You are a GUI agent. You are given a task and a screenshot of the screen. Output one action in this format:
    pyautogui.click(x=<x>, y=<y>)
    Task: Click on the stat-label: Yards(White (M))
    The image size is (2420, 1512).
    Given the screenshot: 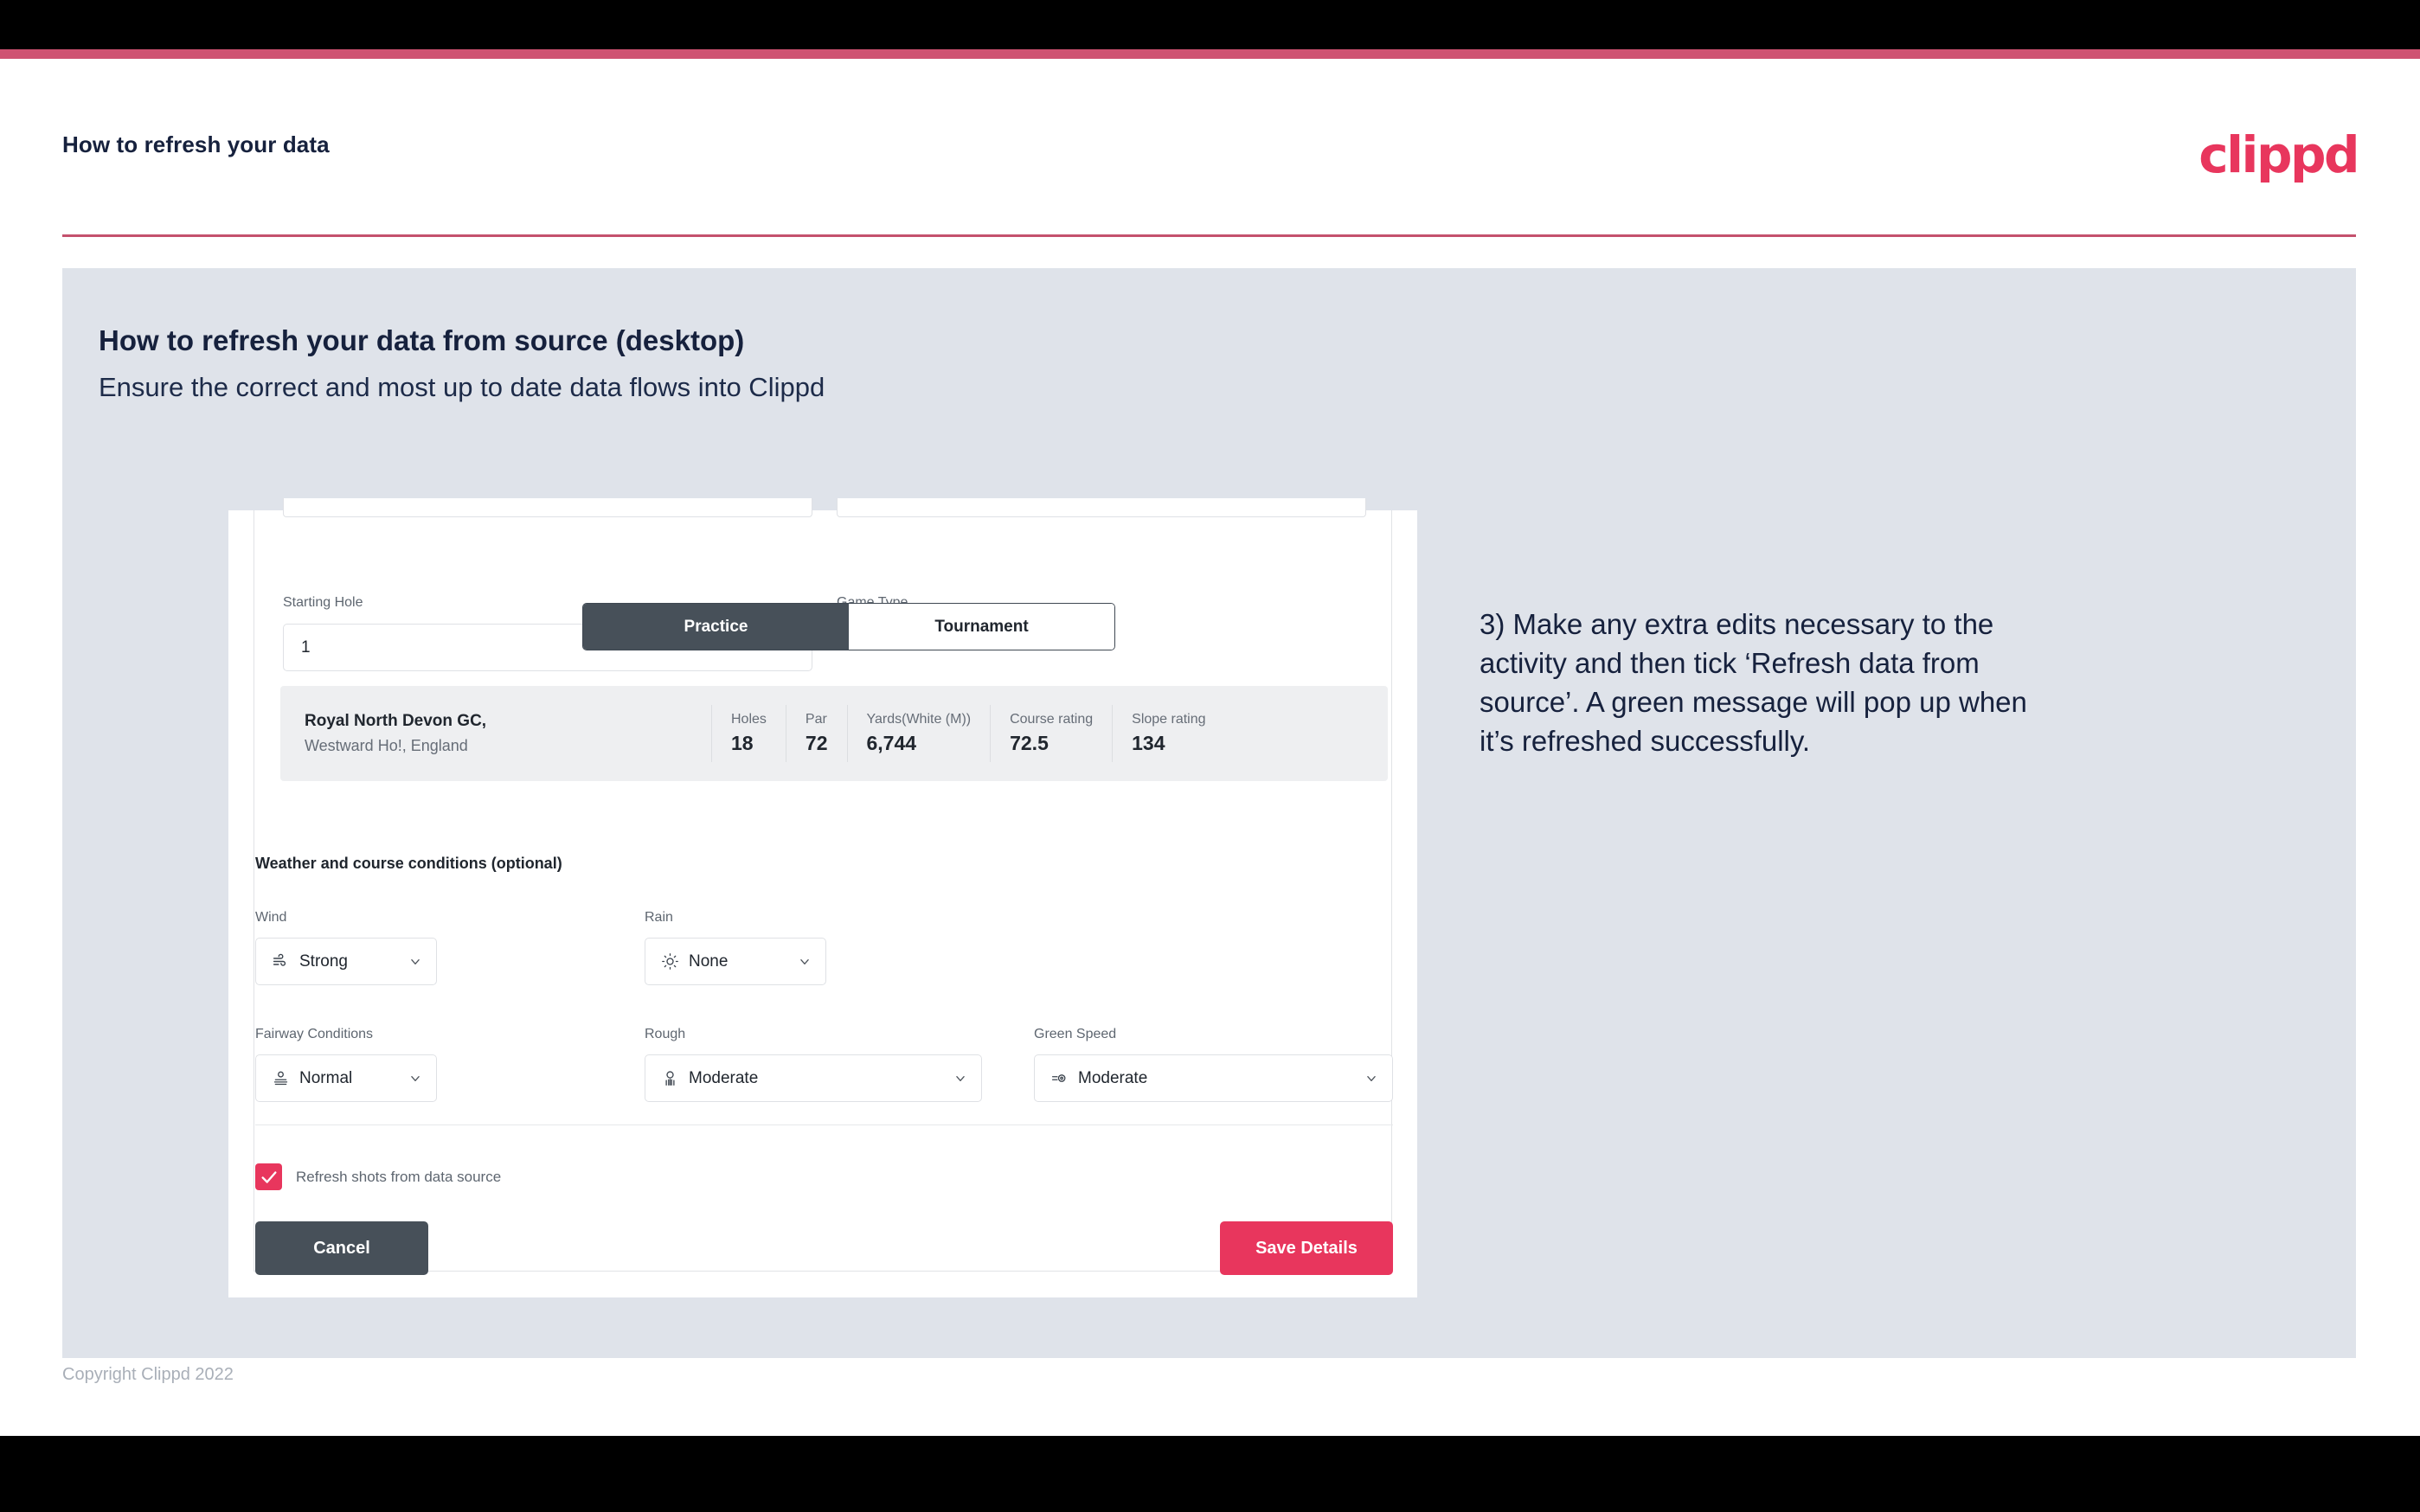 What is the action you would take?
    pyautogui.click(x=919, y=719)
    